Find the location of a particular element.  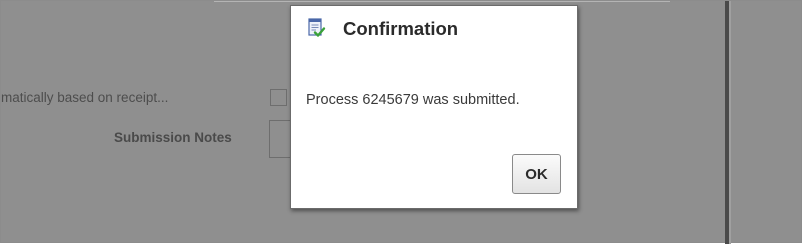

background-top-divider is located at coordinates (442, 1).